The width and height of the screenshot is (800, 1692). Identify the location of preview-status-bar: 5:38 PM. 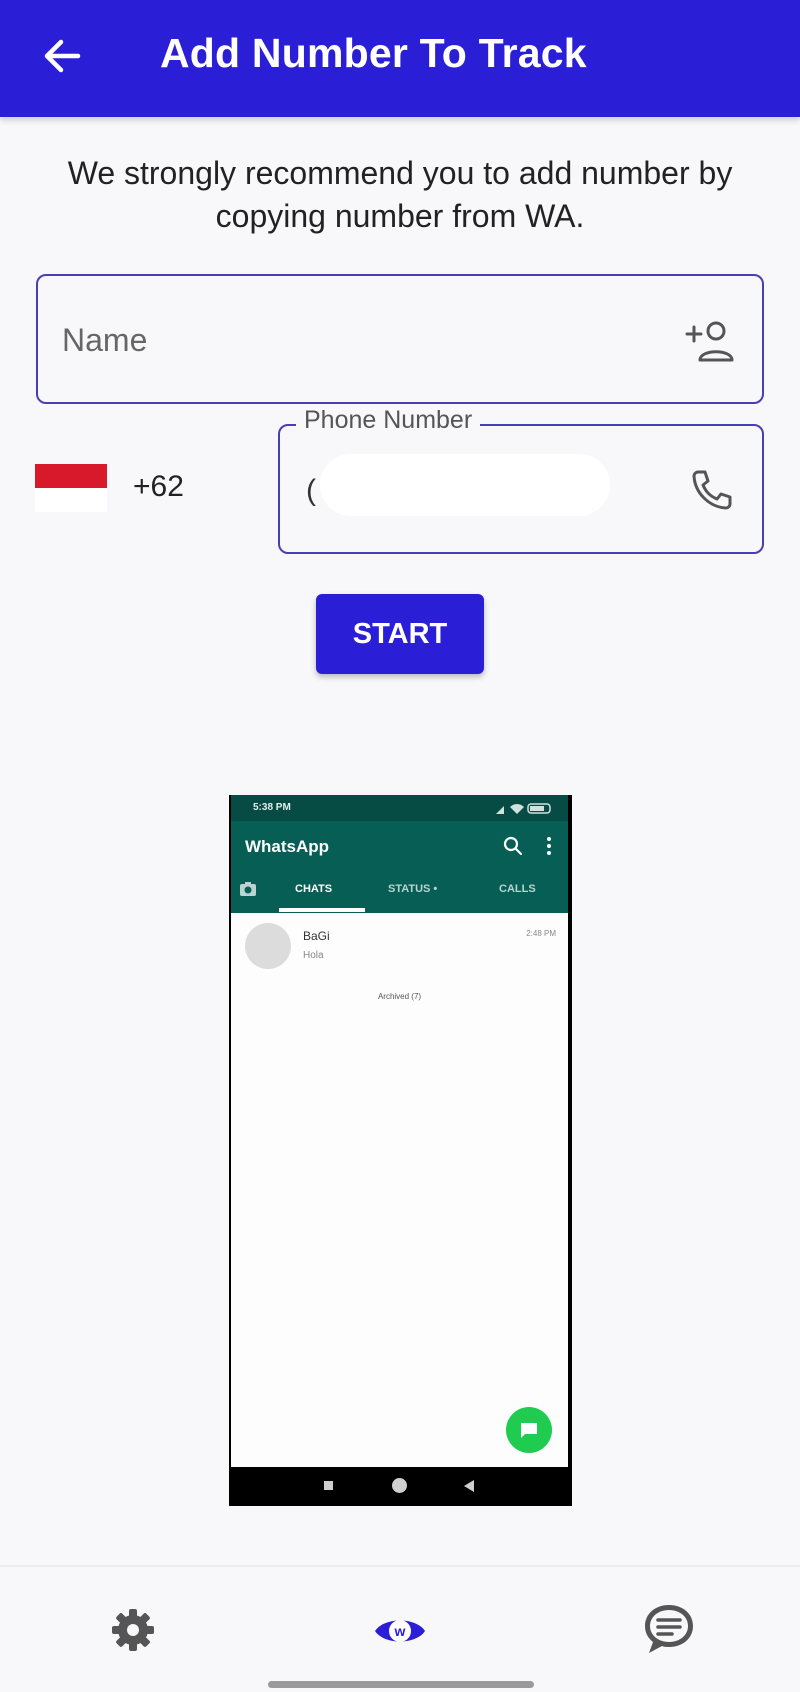
(399, 808).